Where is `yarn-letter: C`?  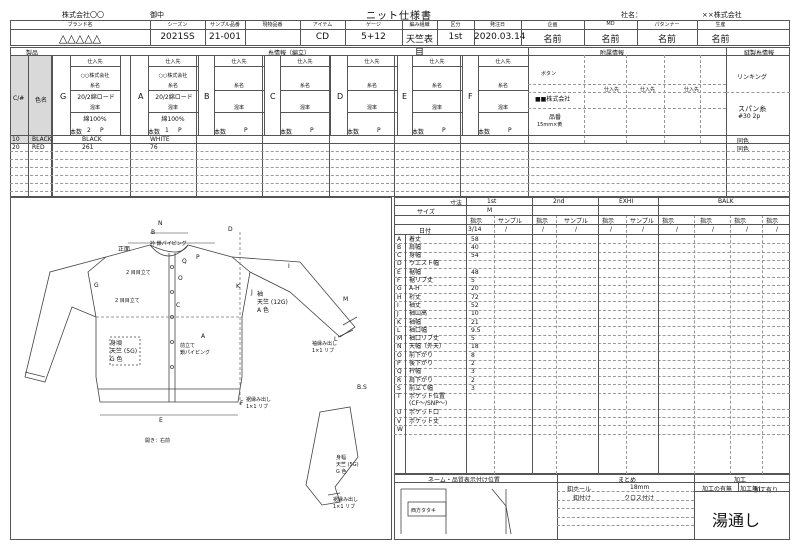
yarn-letter: C is located at coordinates (273, 96).